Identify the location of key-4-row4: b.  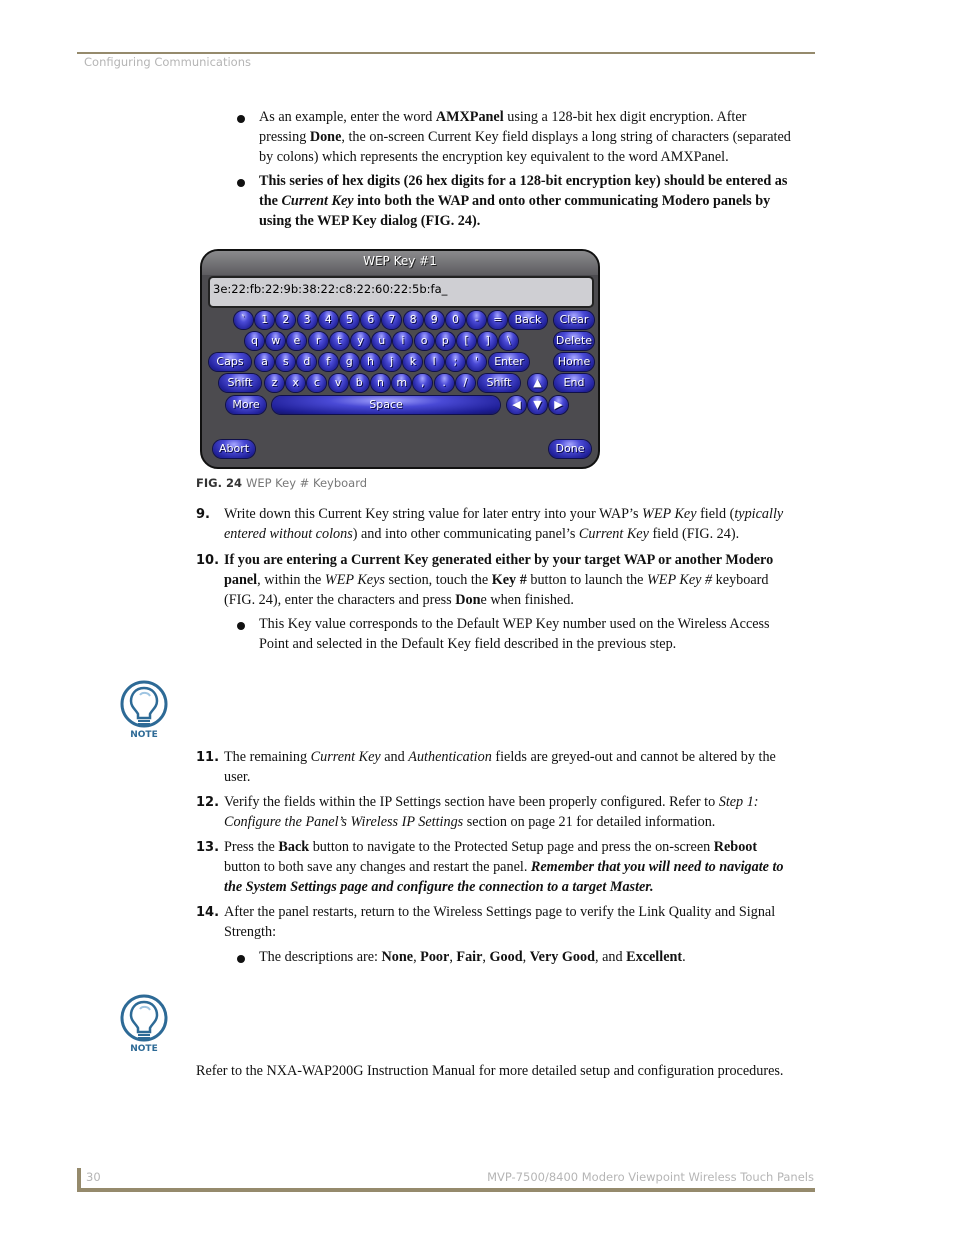
(359, 383).